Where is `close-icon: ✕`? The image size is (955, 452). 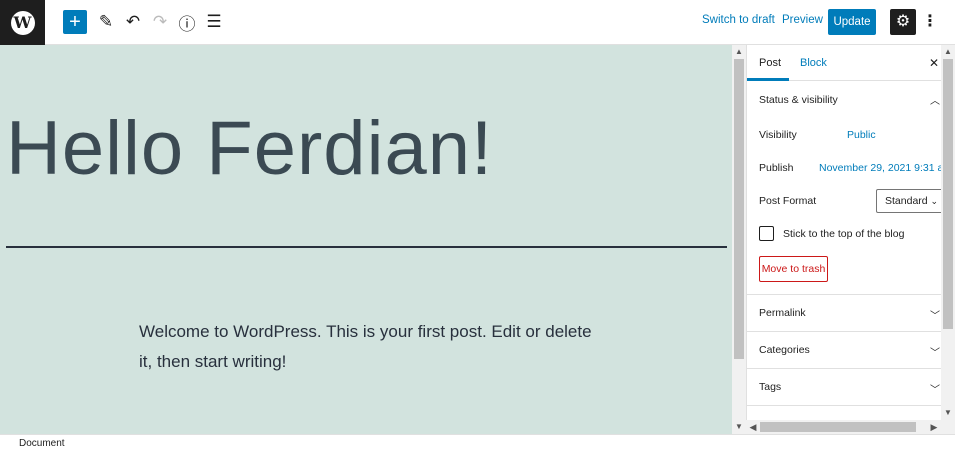
close-icon: ✕ is located at coordinates (934, 63).